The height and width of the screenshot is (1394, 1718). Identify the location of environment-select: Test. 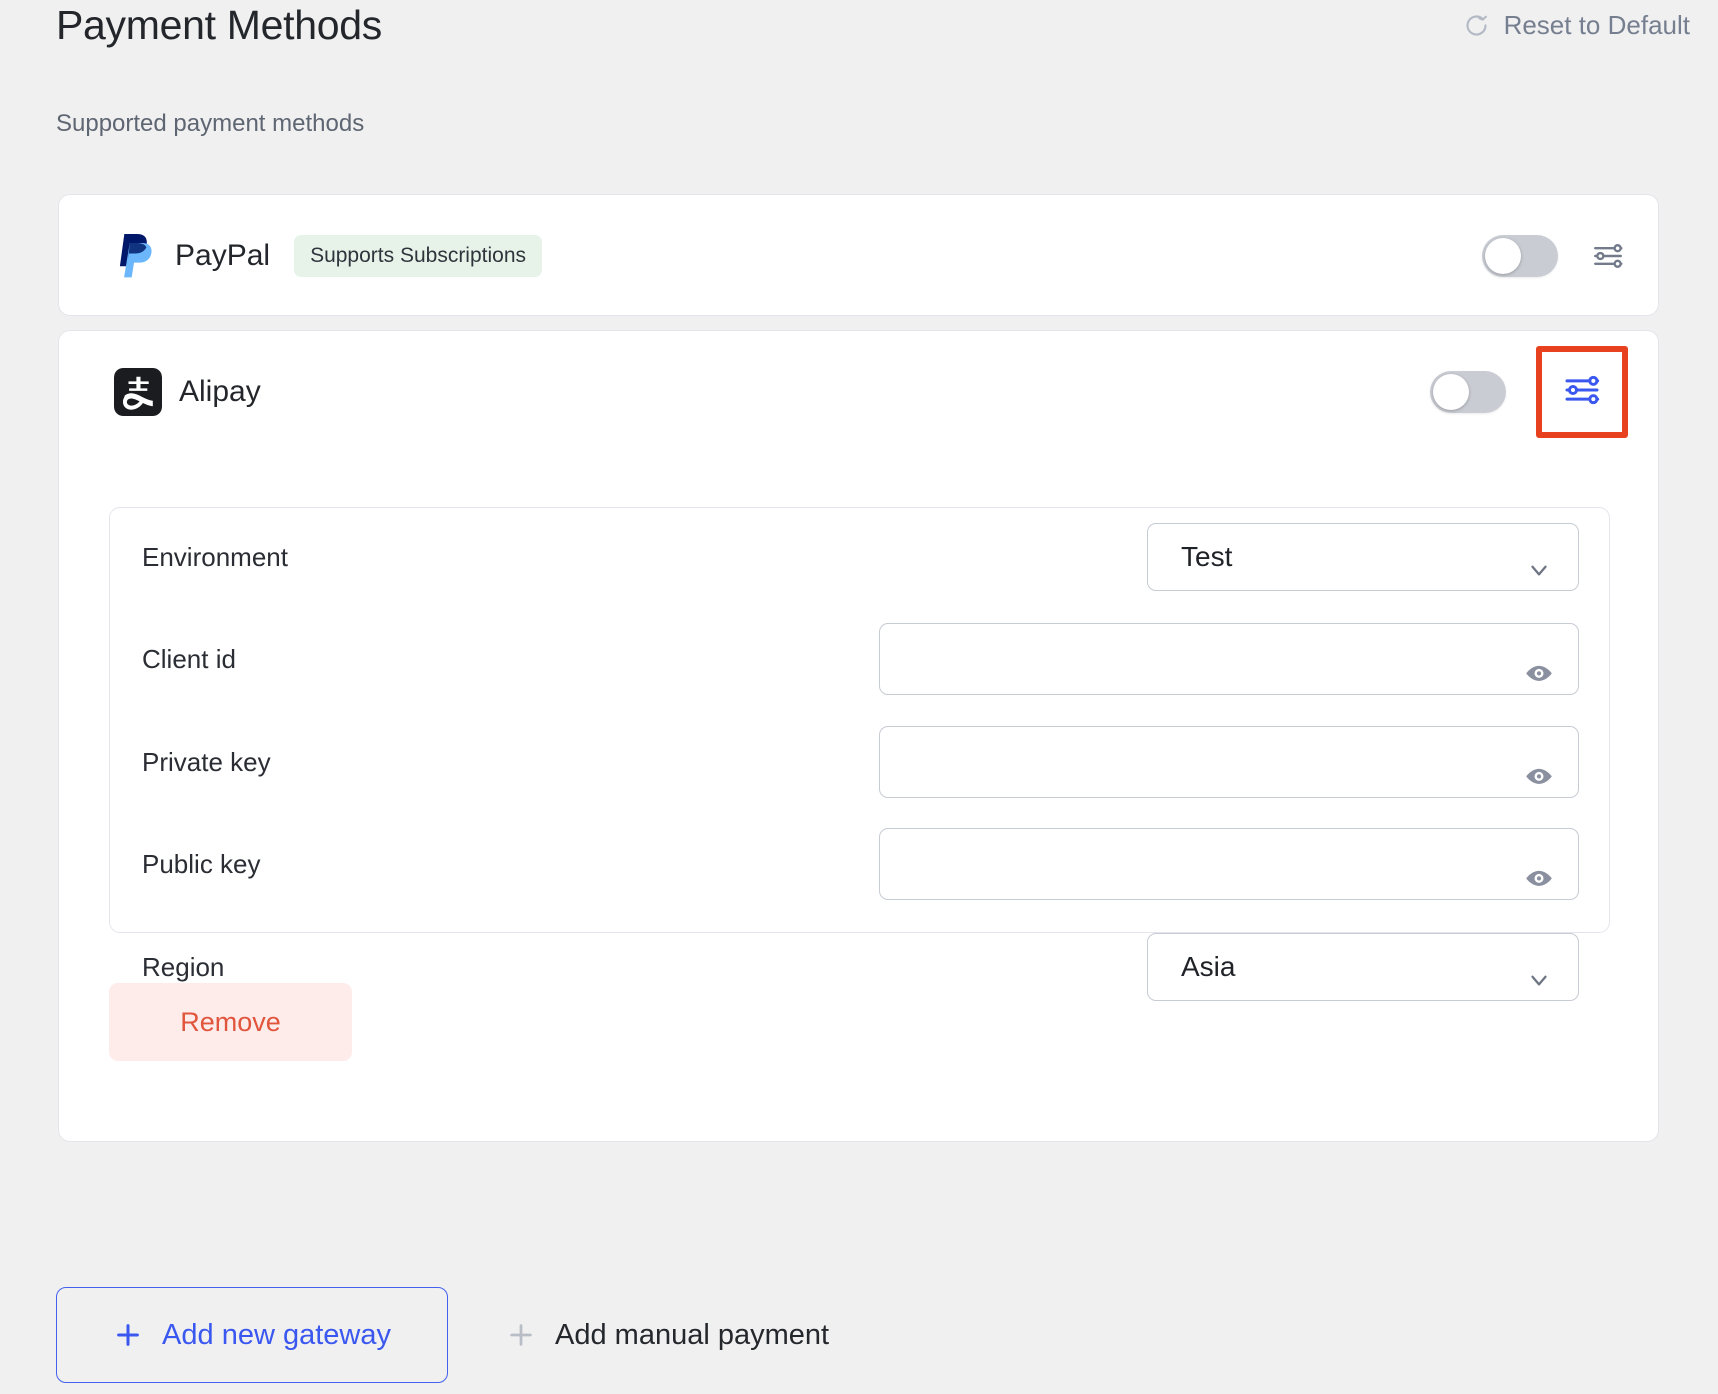
(1363, 557).